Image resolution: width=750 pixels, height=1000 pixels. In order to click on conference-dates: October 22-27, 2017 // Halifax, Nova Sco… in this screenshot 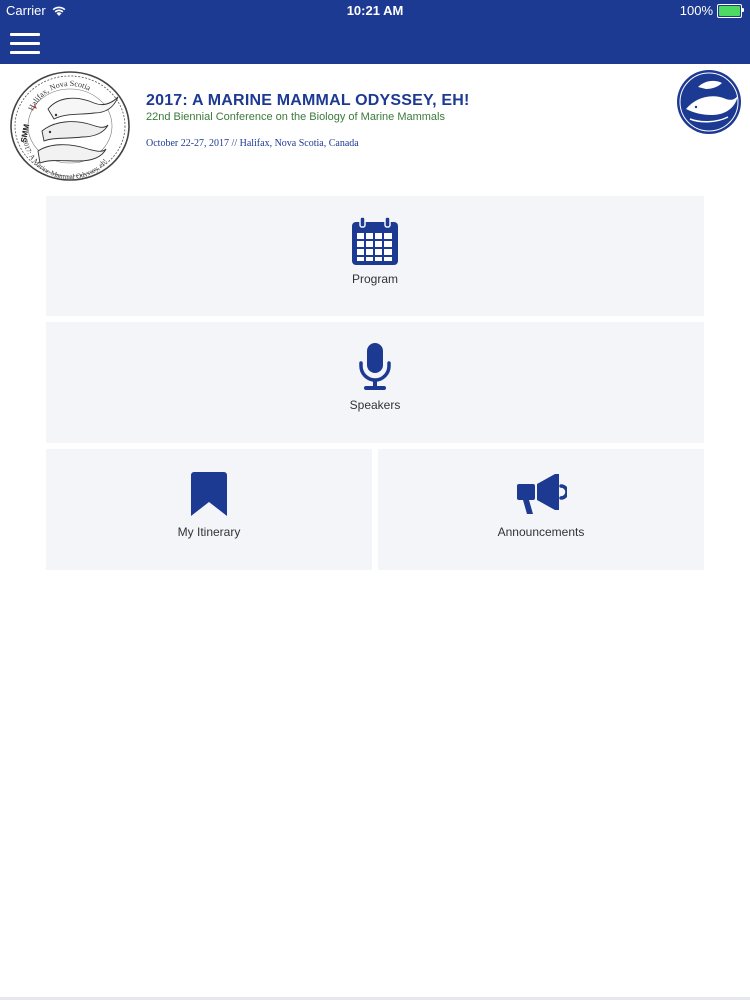, I will do `click(252, 143)`.